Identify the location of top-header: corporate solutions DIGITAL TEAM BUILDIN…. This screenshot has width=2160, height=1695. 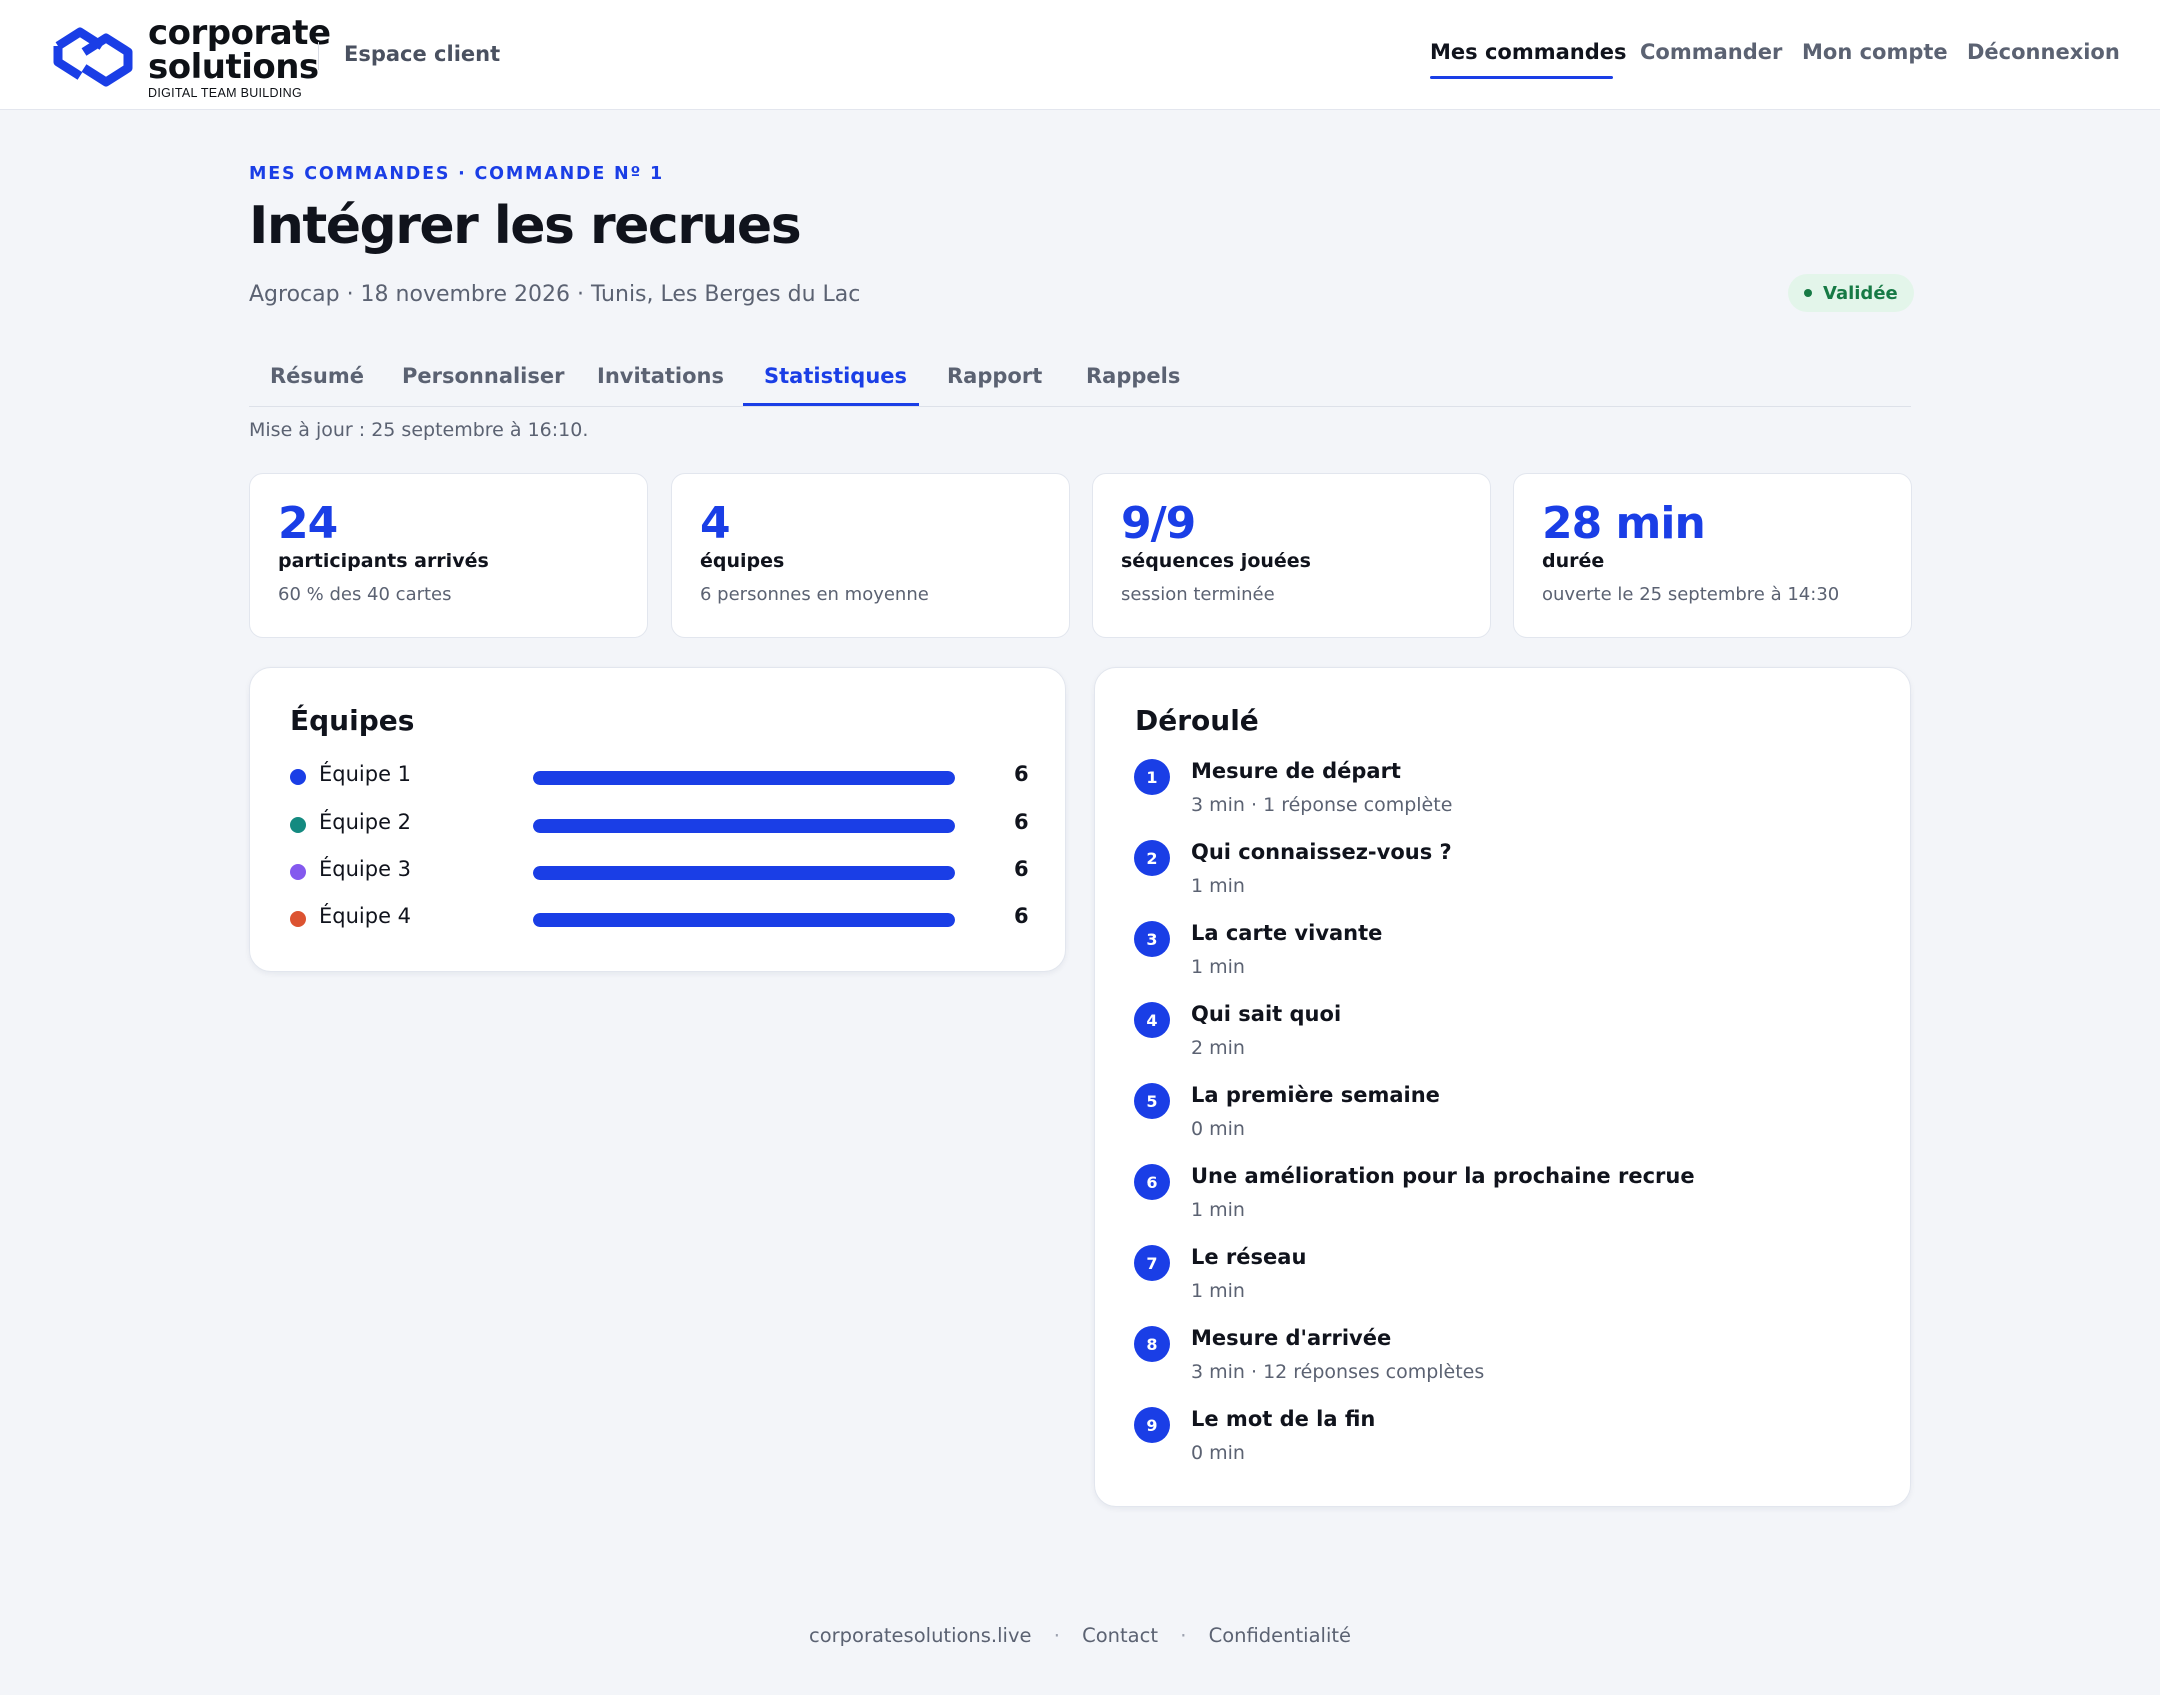
(1080, 55).